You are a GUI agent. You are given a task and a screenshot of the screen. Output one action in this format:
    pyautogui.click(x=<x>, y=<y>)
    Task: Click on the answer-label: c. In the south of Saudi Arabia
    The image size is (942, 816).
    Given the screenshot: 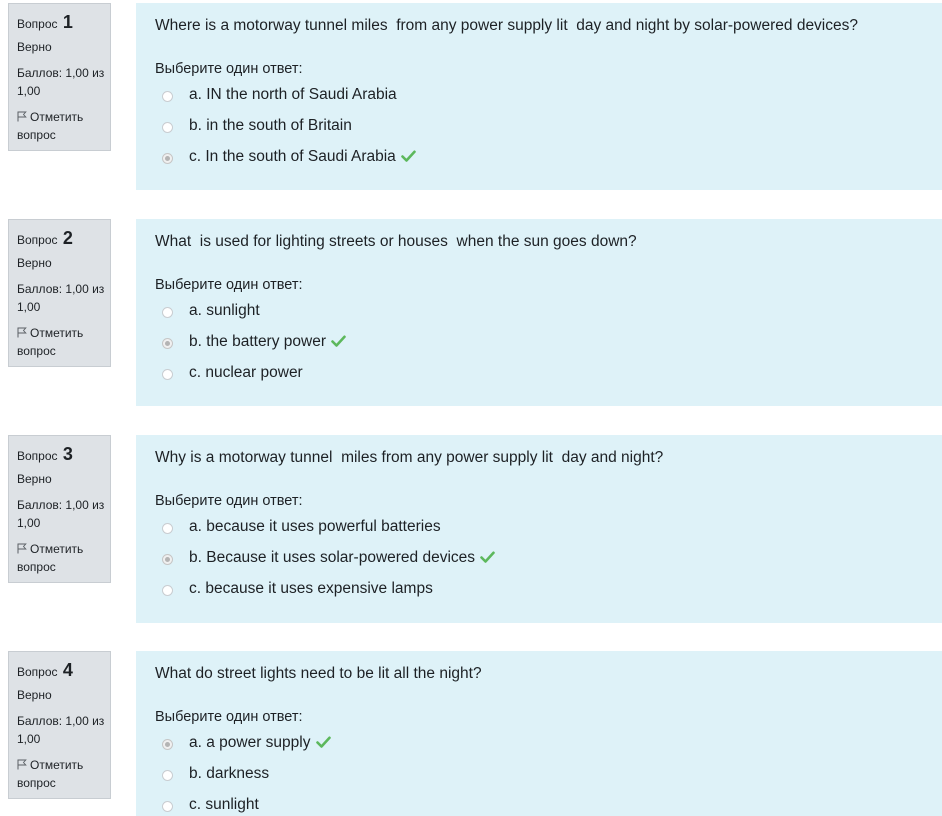 What is the action you would take?
    pyautogui.click(x=302, y=157)
    